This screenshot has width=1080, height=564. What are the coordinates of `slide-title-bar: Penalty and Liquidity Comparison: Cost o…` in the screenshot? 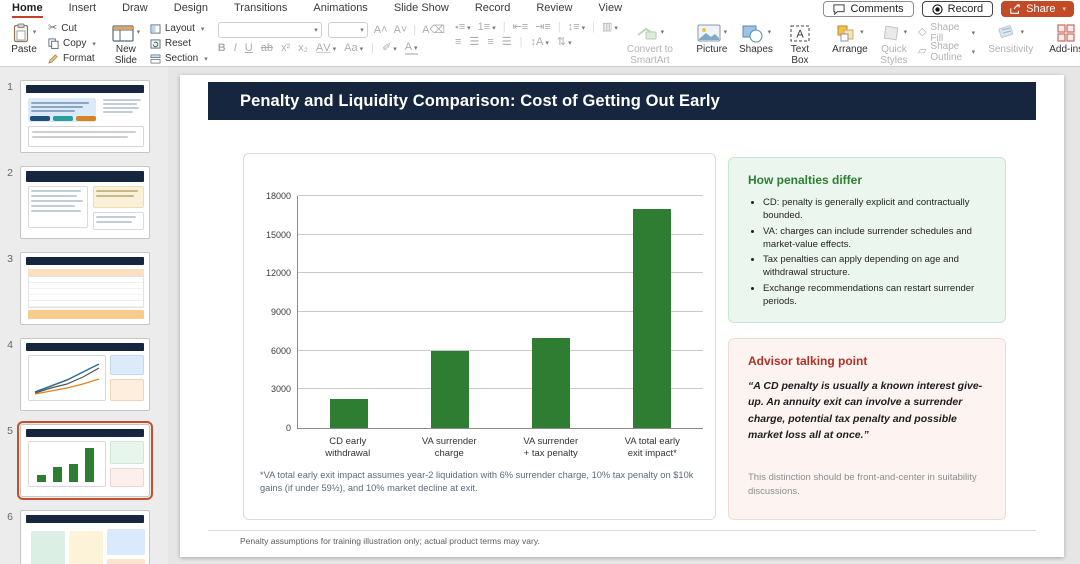 It's located at (622, 101).